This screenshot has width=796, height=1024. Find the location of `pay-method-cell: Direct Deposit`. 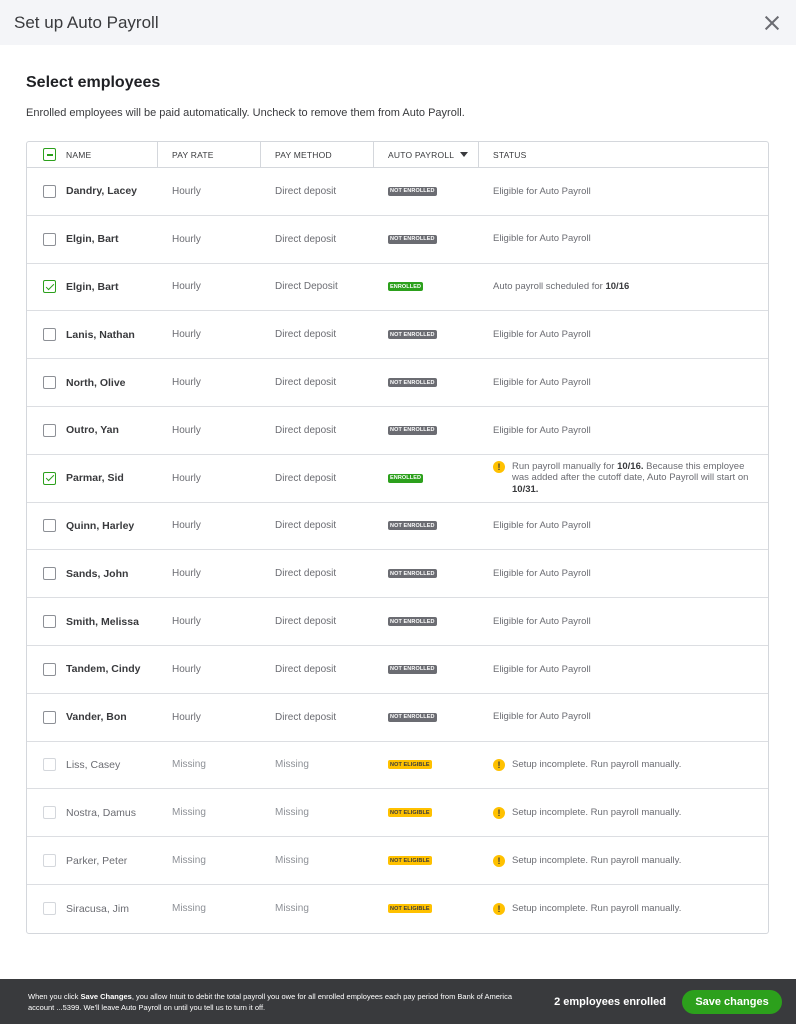

pay-method-cell: Direct Deposit is located at coordinates (306, 287).